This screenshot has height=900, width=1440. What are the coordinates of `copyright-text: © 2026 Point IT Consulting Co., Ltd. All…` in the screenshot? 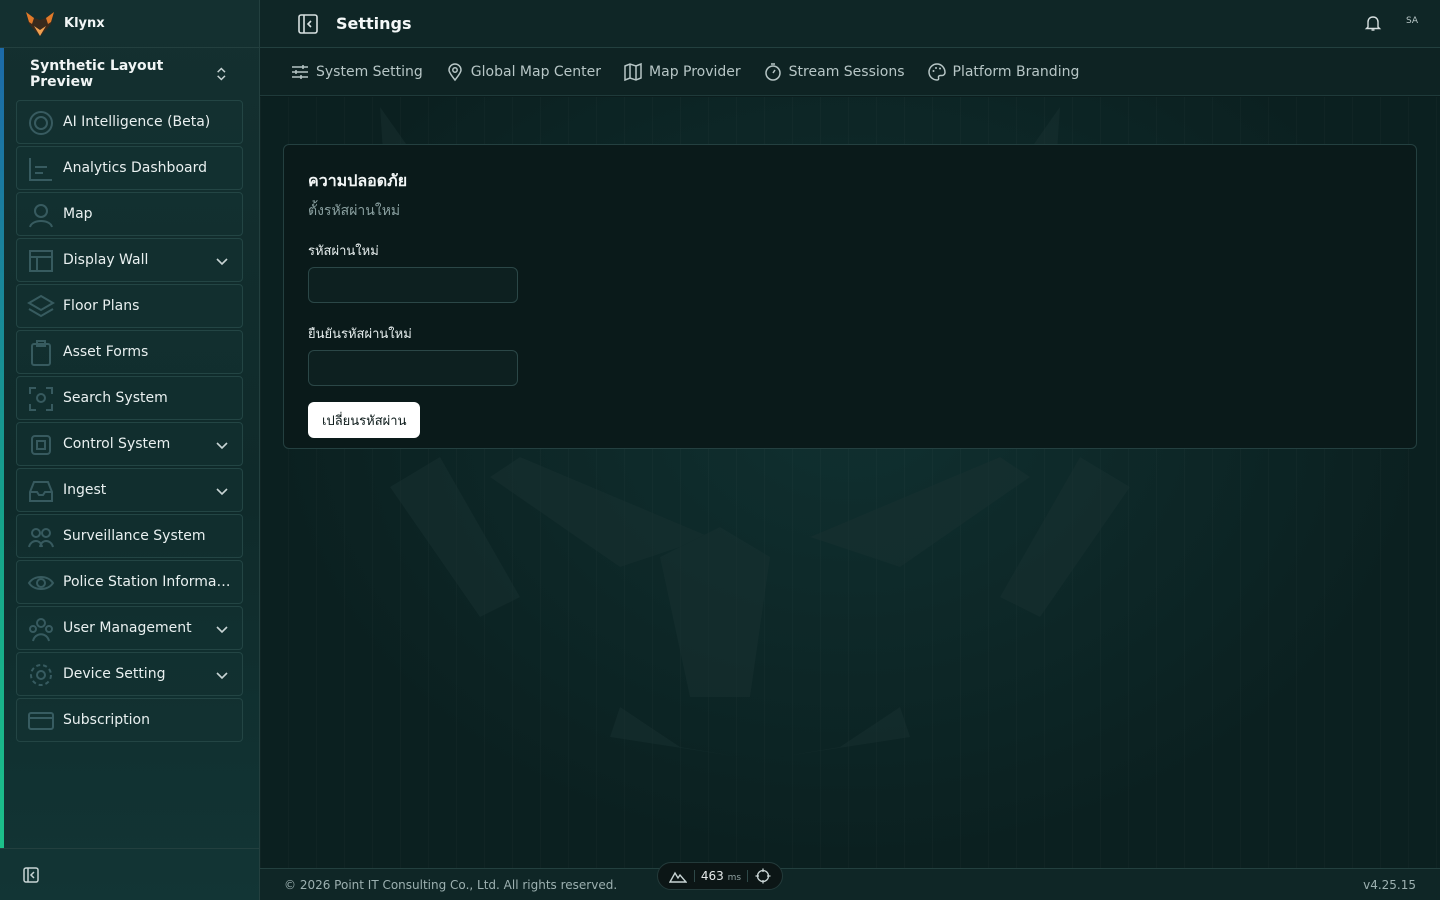 It's located at (451, 884).